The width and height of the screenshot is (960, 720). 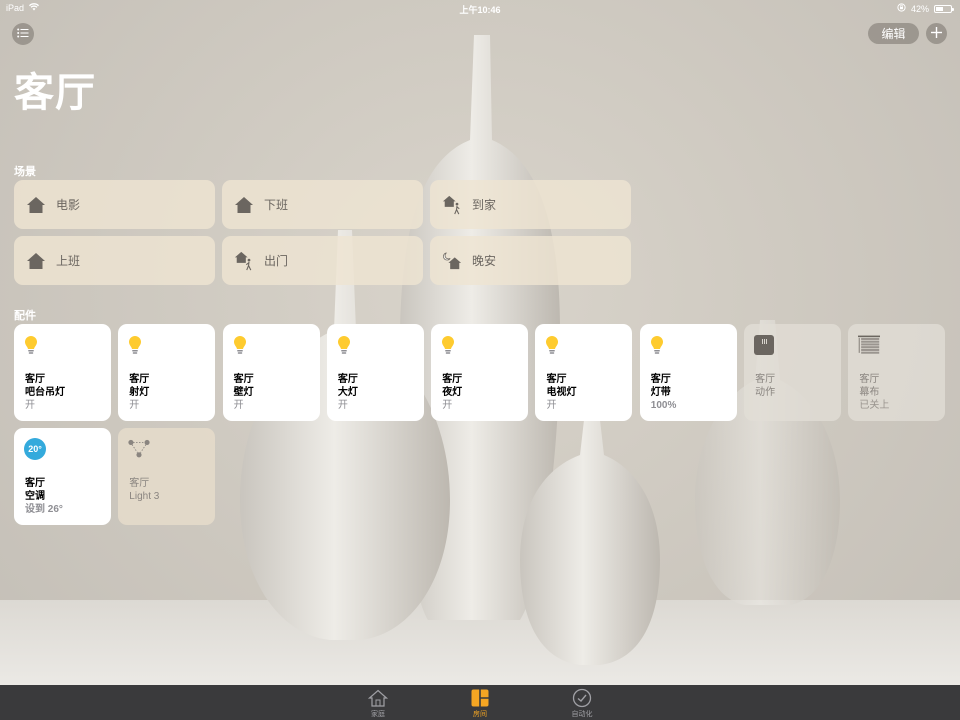 I want to click on accessory-status: 设到 26°, so click(x=44, y=509).